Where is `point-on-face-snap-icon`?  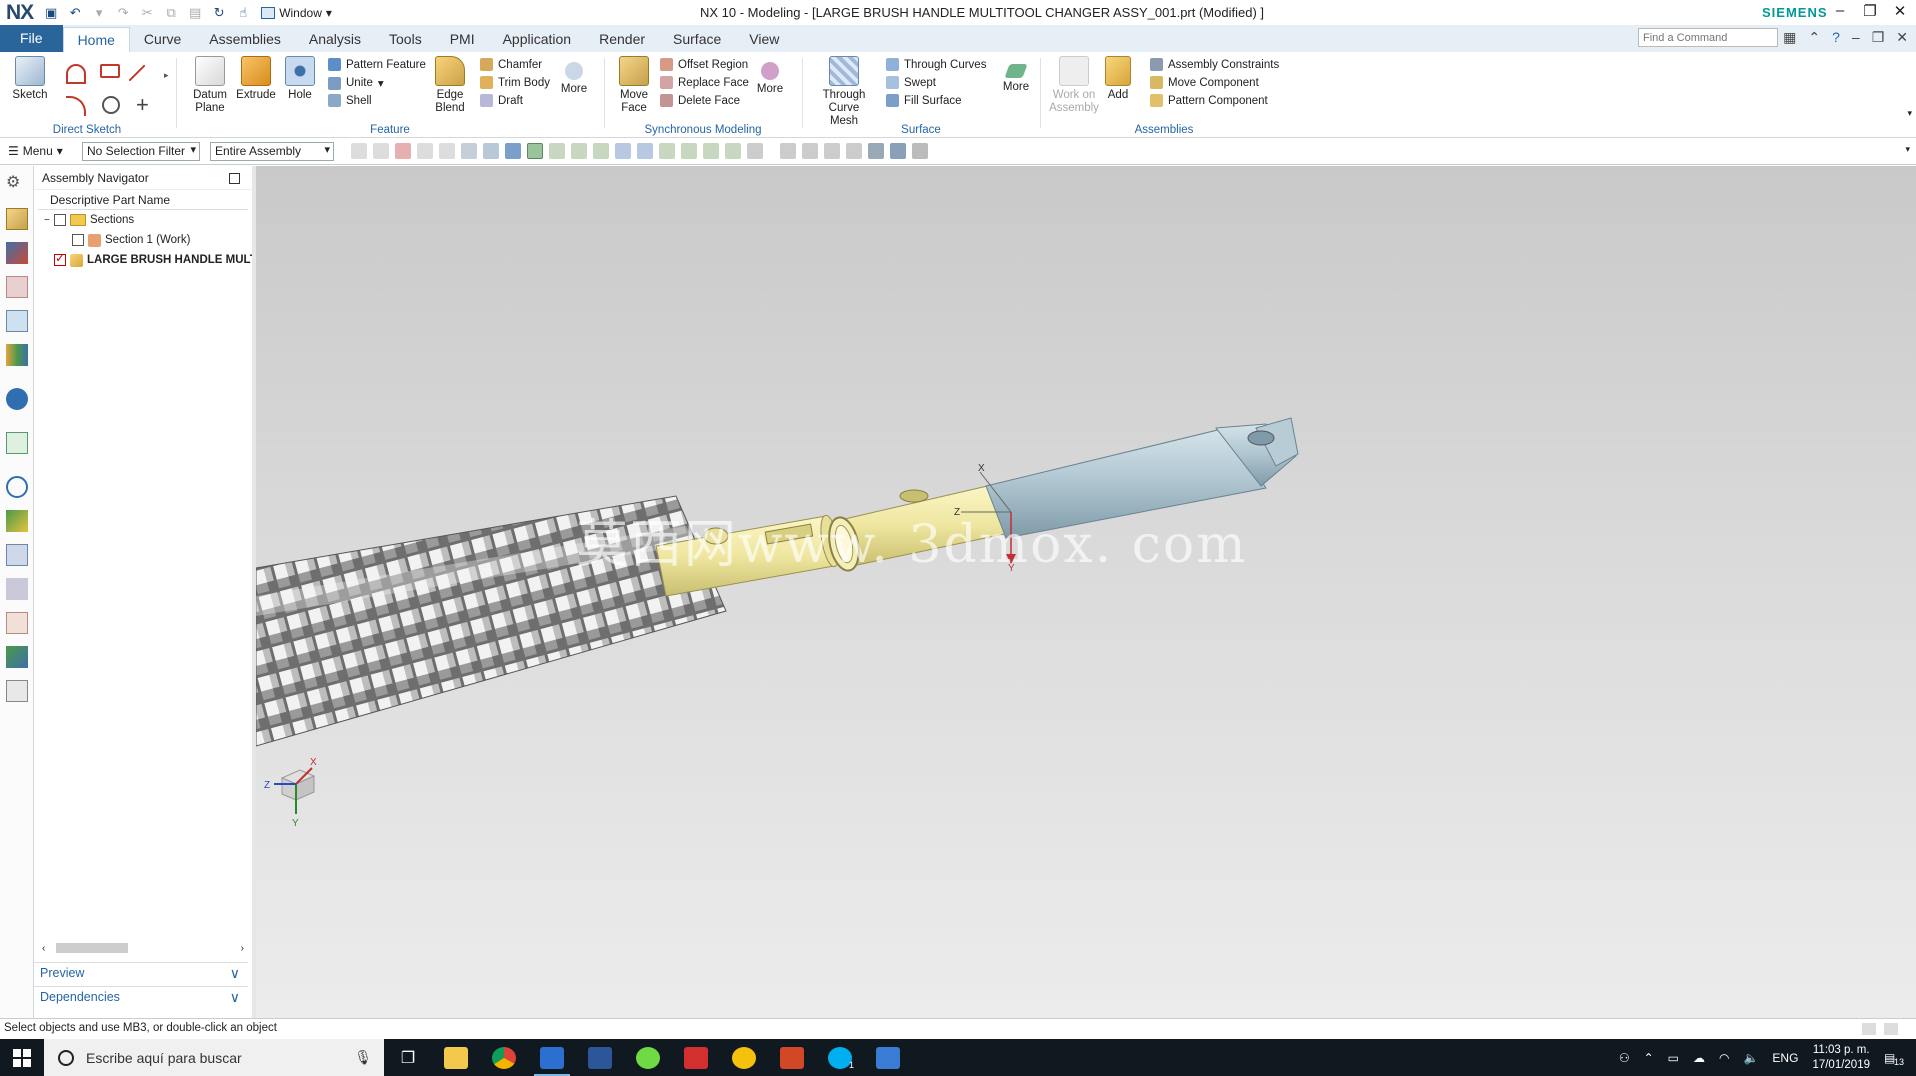 point-on-face-snap-icon is located at coordinates (733, 151).